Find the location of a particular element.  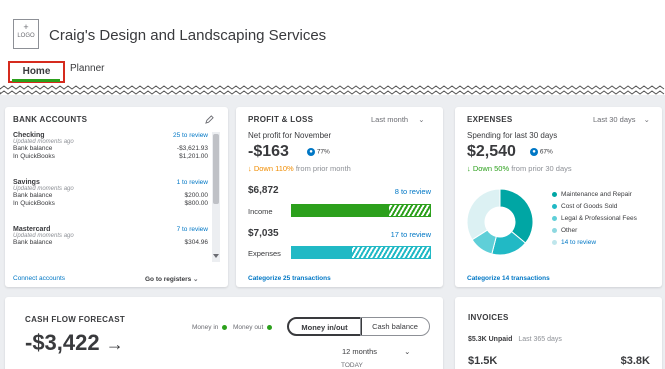

accounts-scrollbar-thumb is located at coordinates (216, 169).